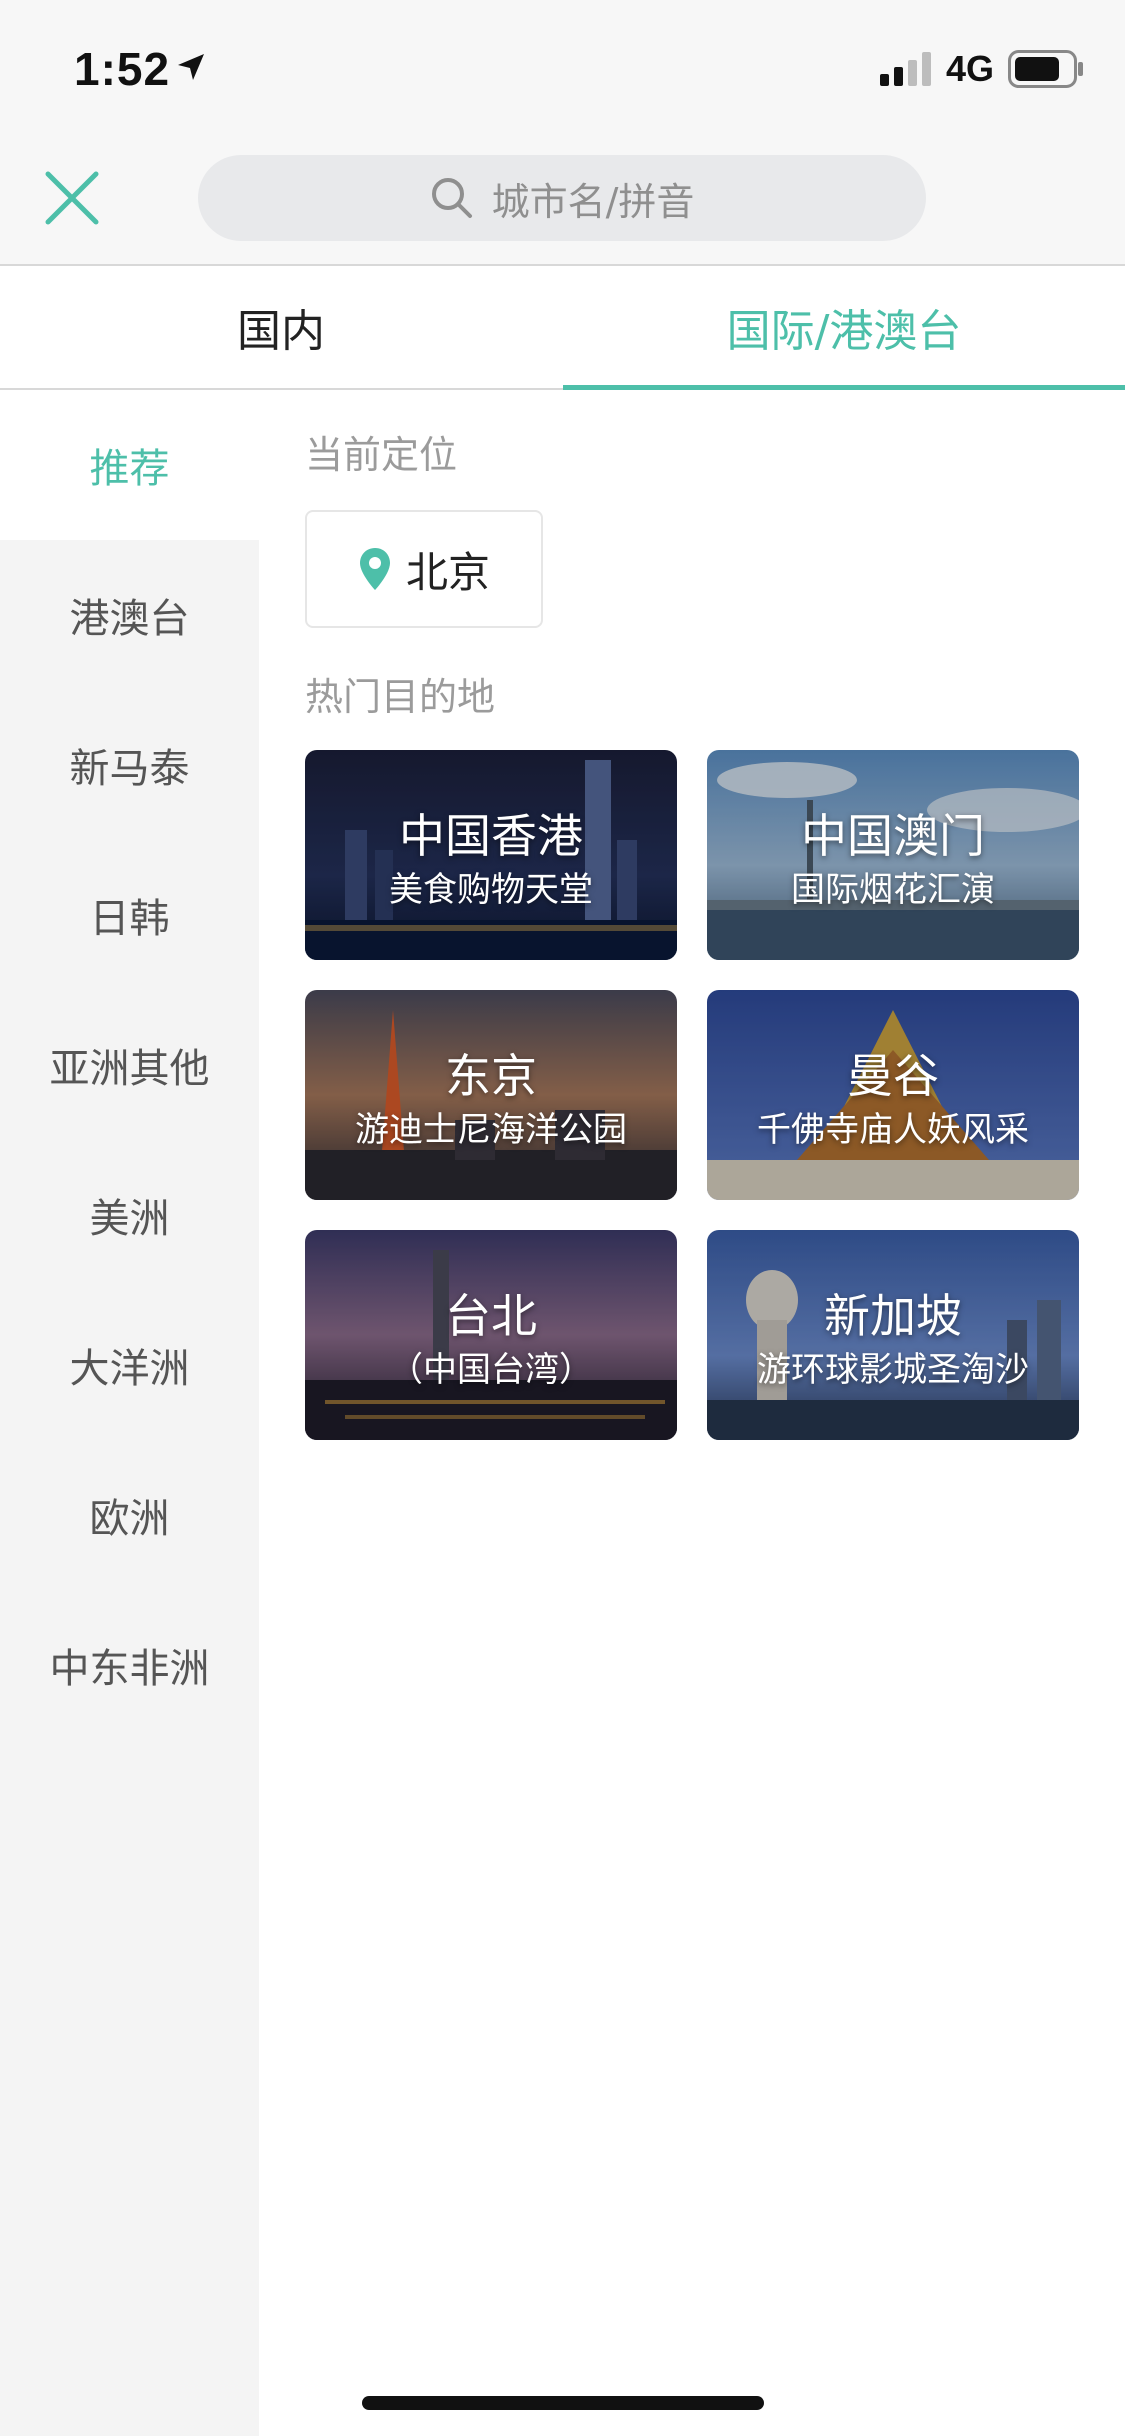  What do you see at coordinates (72, 198) in the screenshot?
I see `close-icon` at bounding box center [72, 198].